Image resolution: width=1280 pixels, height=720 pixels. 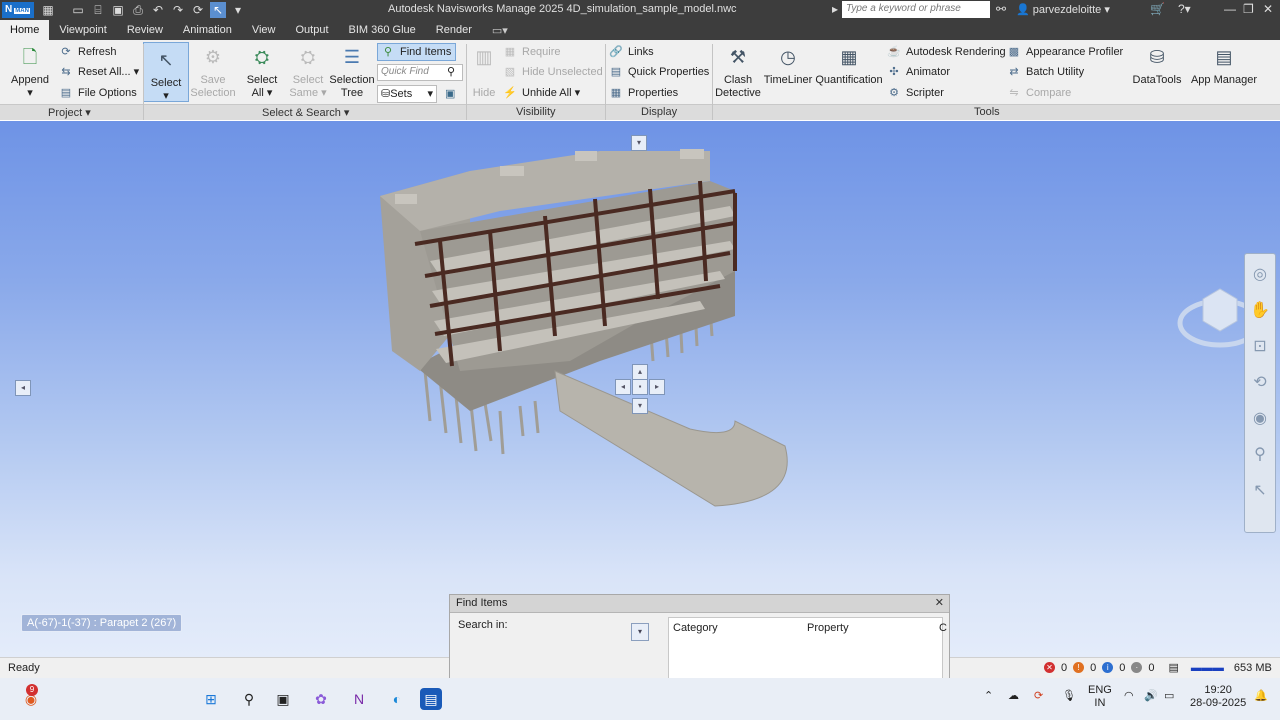 I want to click on battery-icon: ▭, so click(x=1169, y=696).